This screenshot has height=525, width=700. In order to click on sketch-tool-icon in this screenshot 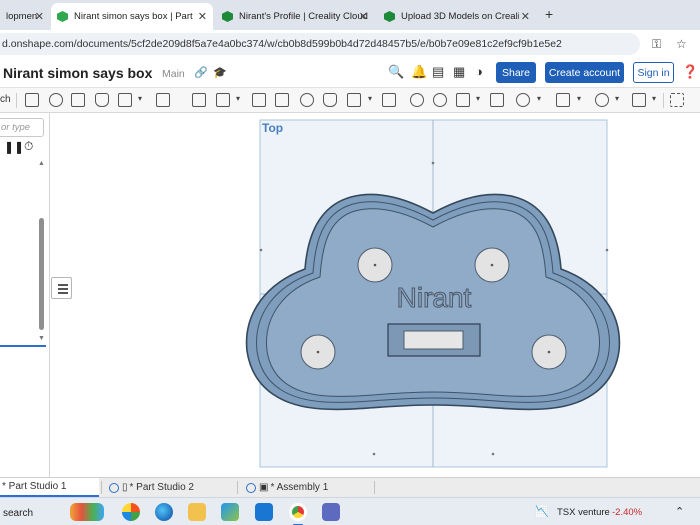, I will do `click(32, 100)`.